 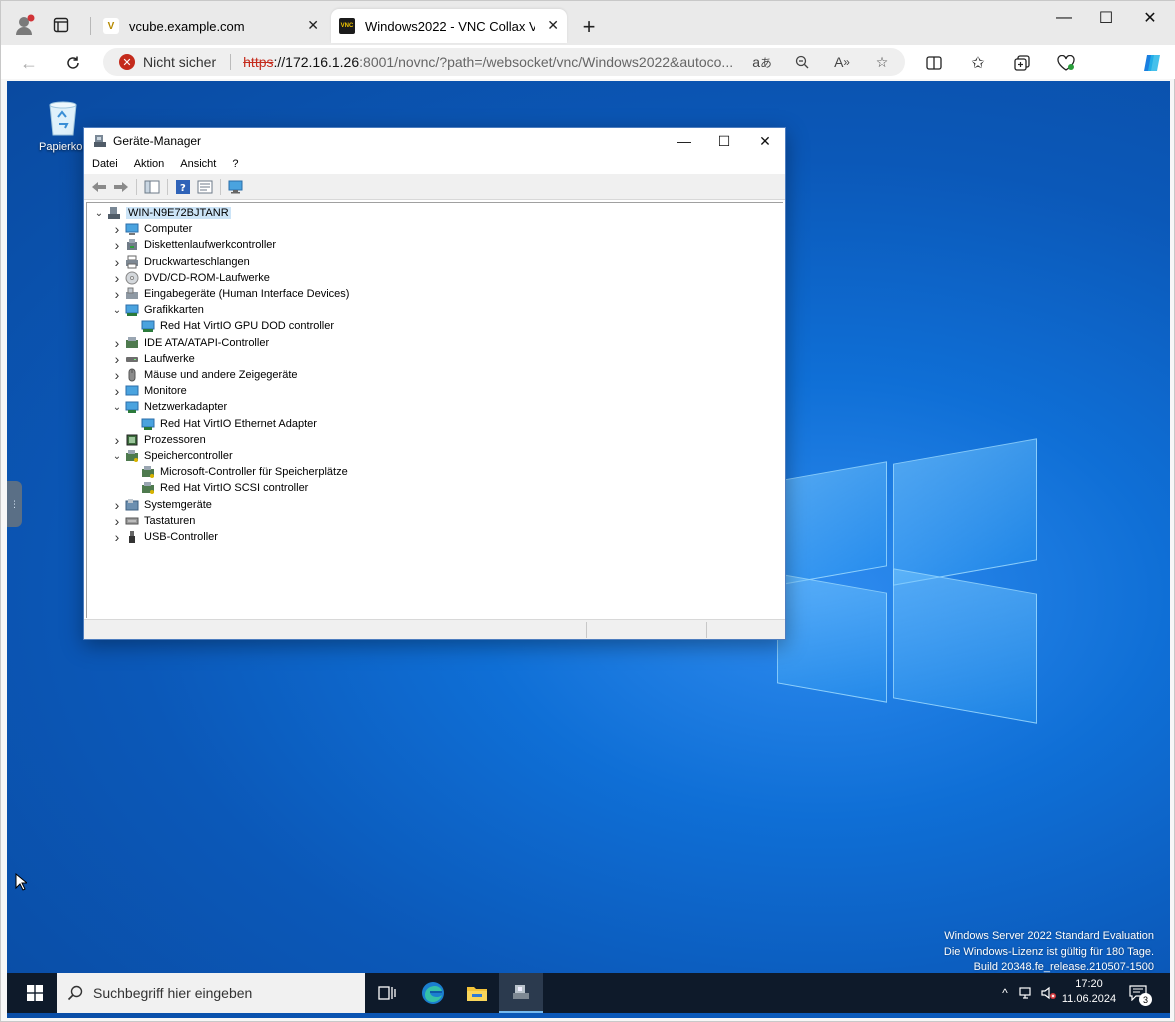 What do you see at coordinates (1027, 993) in the screenshot?
I see `network-icon` at bounding box center [1027, 993].